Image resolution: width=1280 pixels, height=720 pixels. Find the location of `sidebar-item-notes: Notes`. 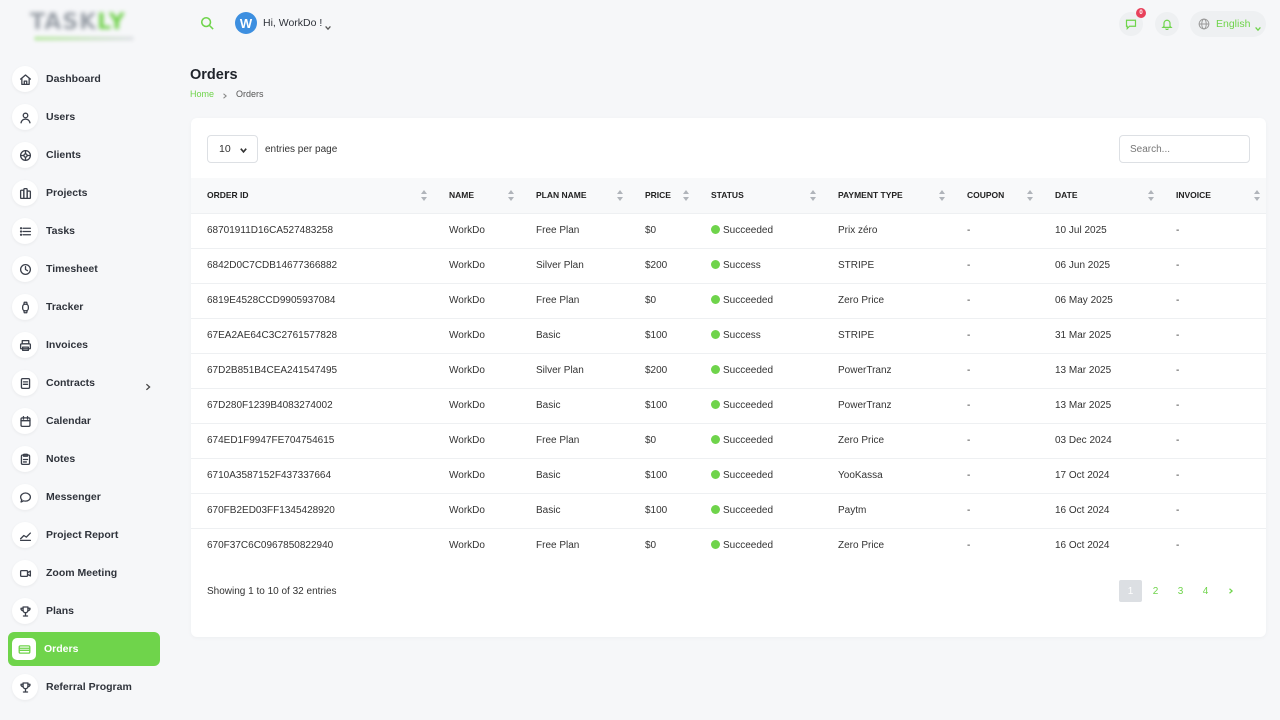

sidebar-item-notes: Notes is located at coordinates (84, 459).